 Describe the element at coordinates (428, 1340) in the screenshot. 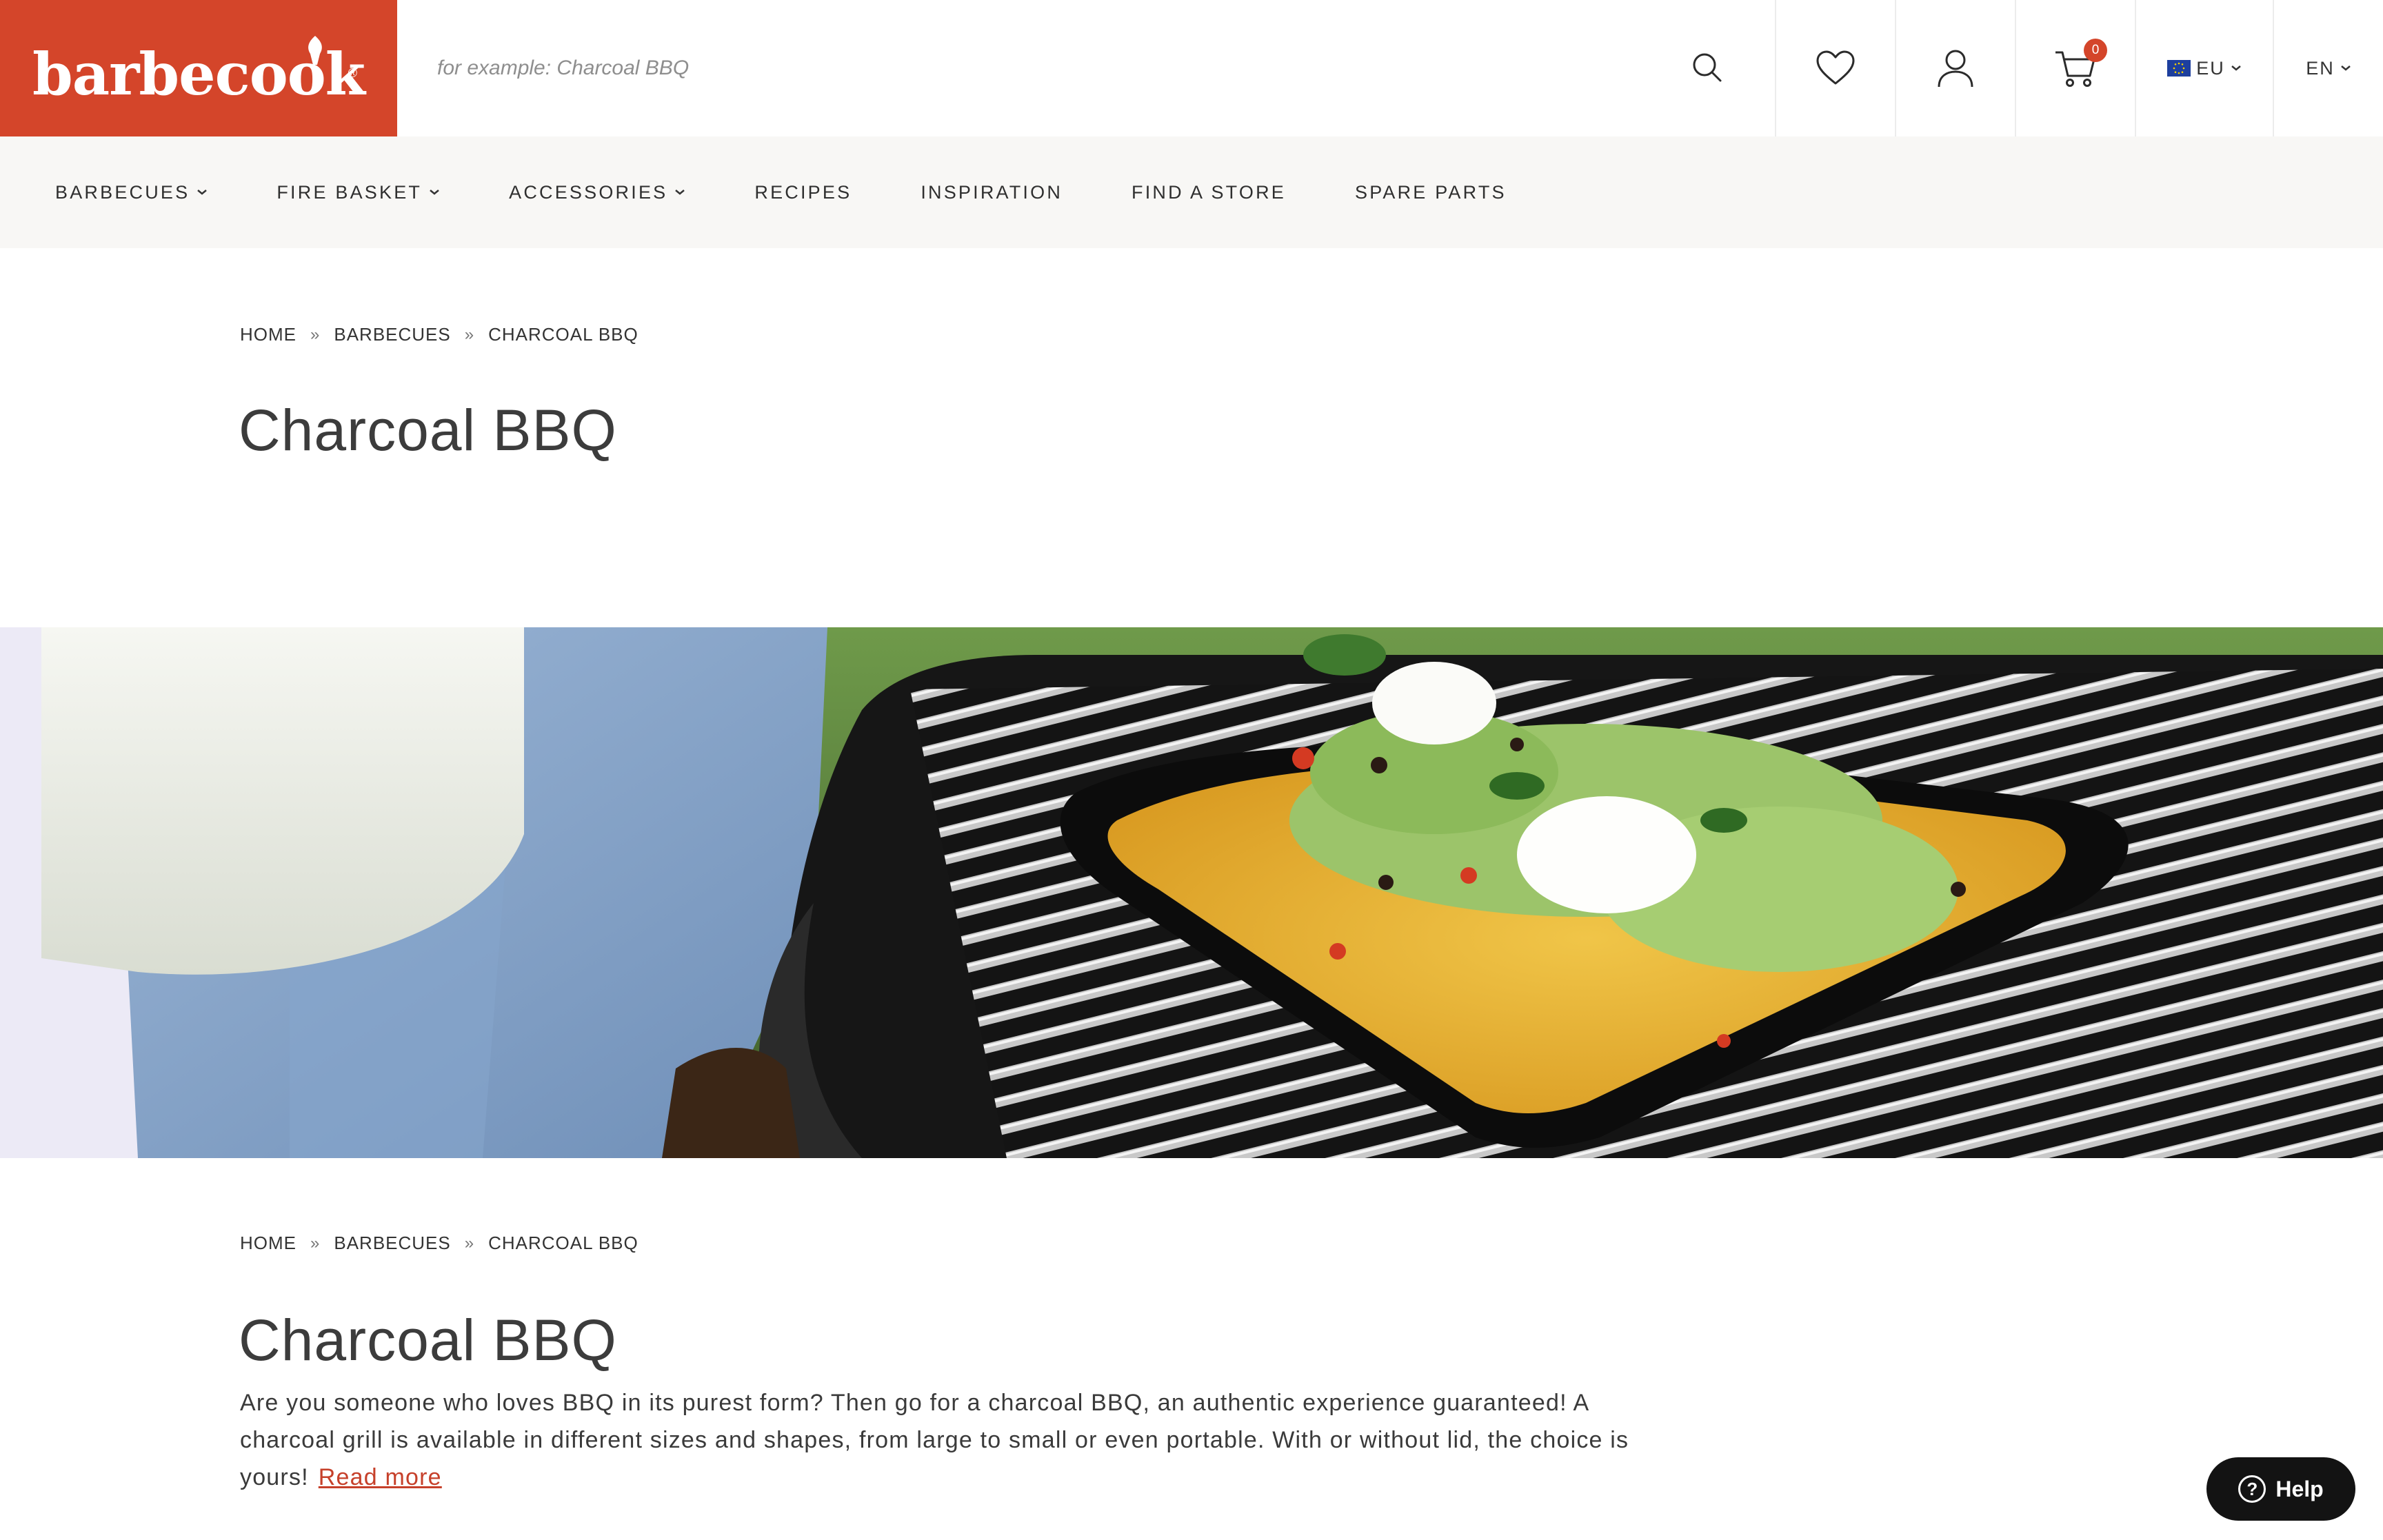

I see `section-title: Charcoal BBQ` at that location.